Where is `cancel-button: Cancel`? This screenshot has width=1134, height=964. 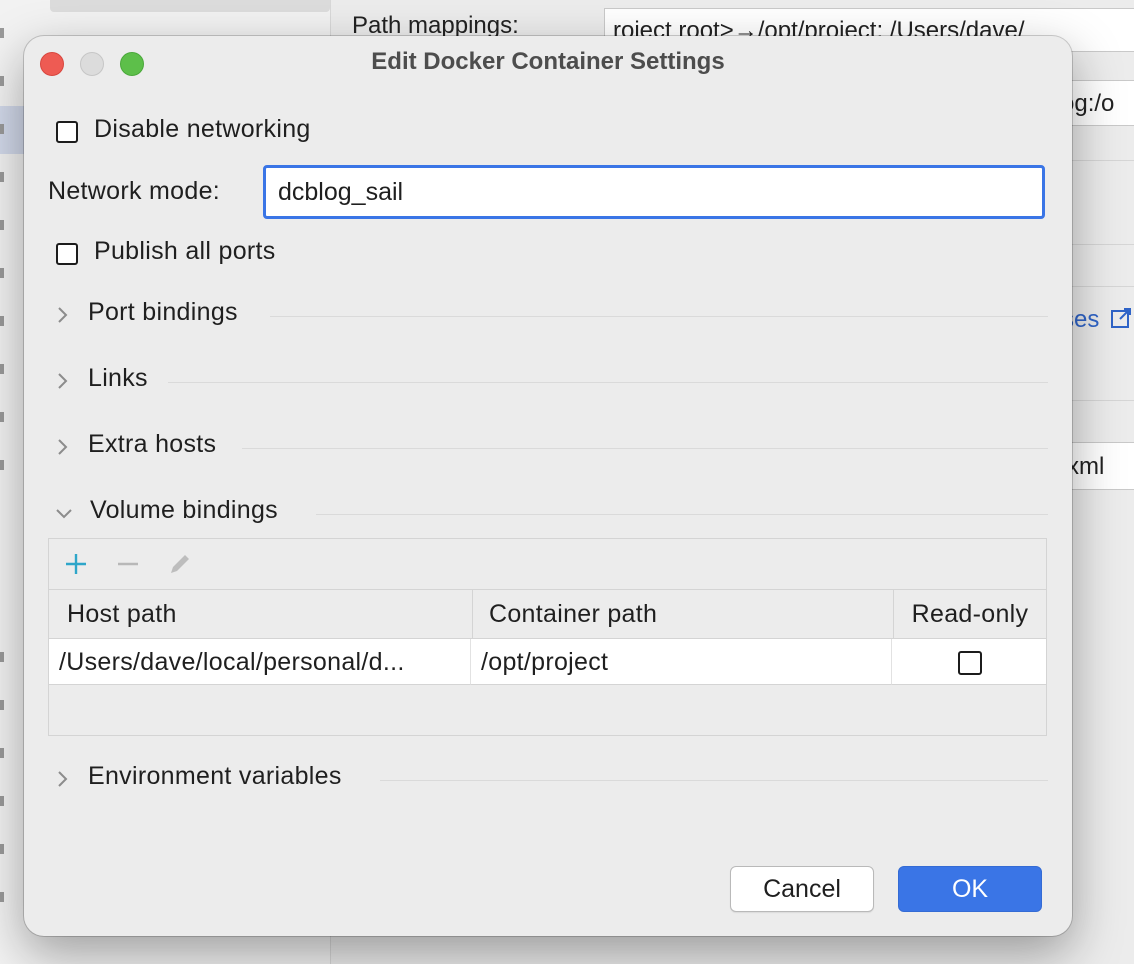 cancel-button: Cancel is located at coordinates (802, 889).